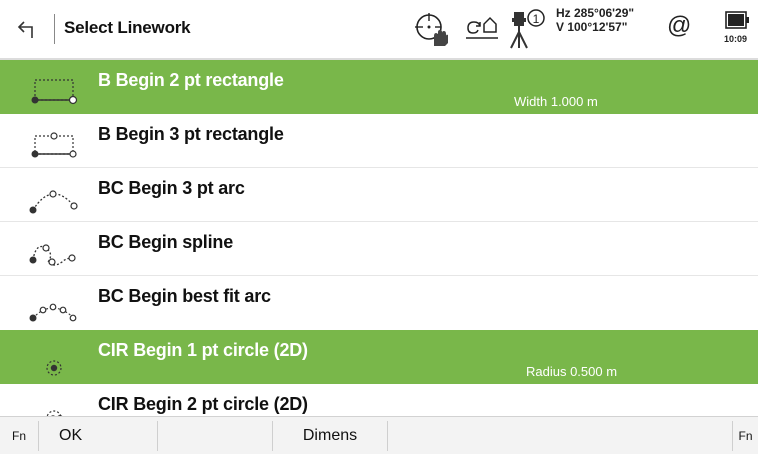 Image resolution: width=758 pixels, height=454 pixels. I want to click on rectangle-3pt-icon, so click(53, 144).